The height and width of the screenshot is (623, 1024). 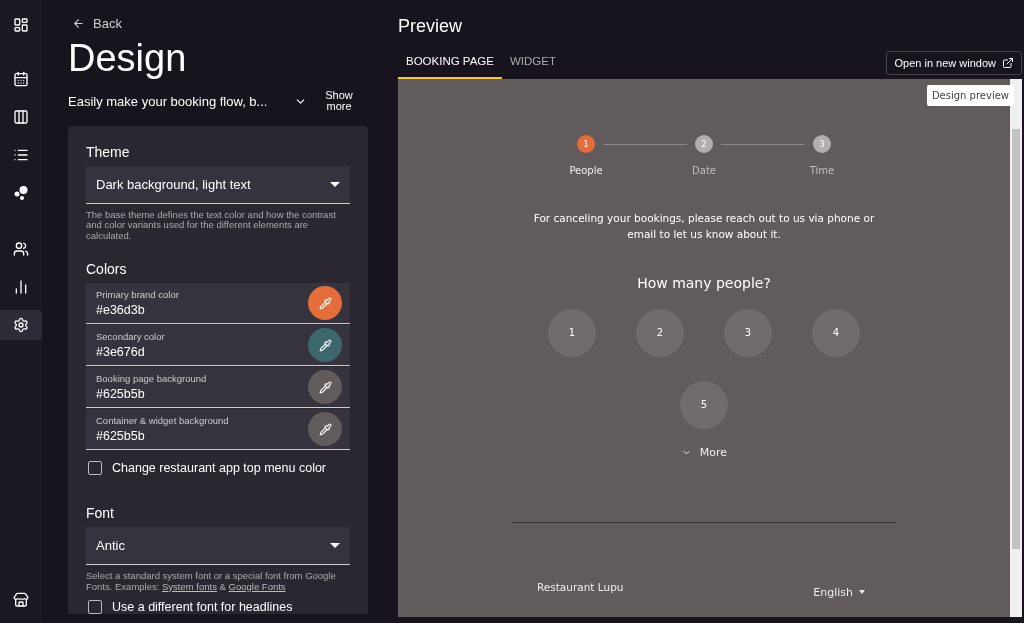 I want to click on party-size-option: 1, so click(x=572, y=332).